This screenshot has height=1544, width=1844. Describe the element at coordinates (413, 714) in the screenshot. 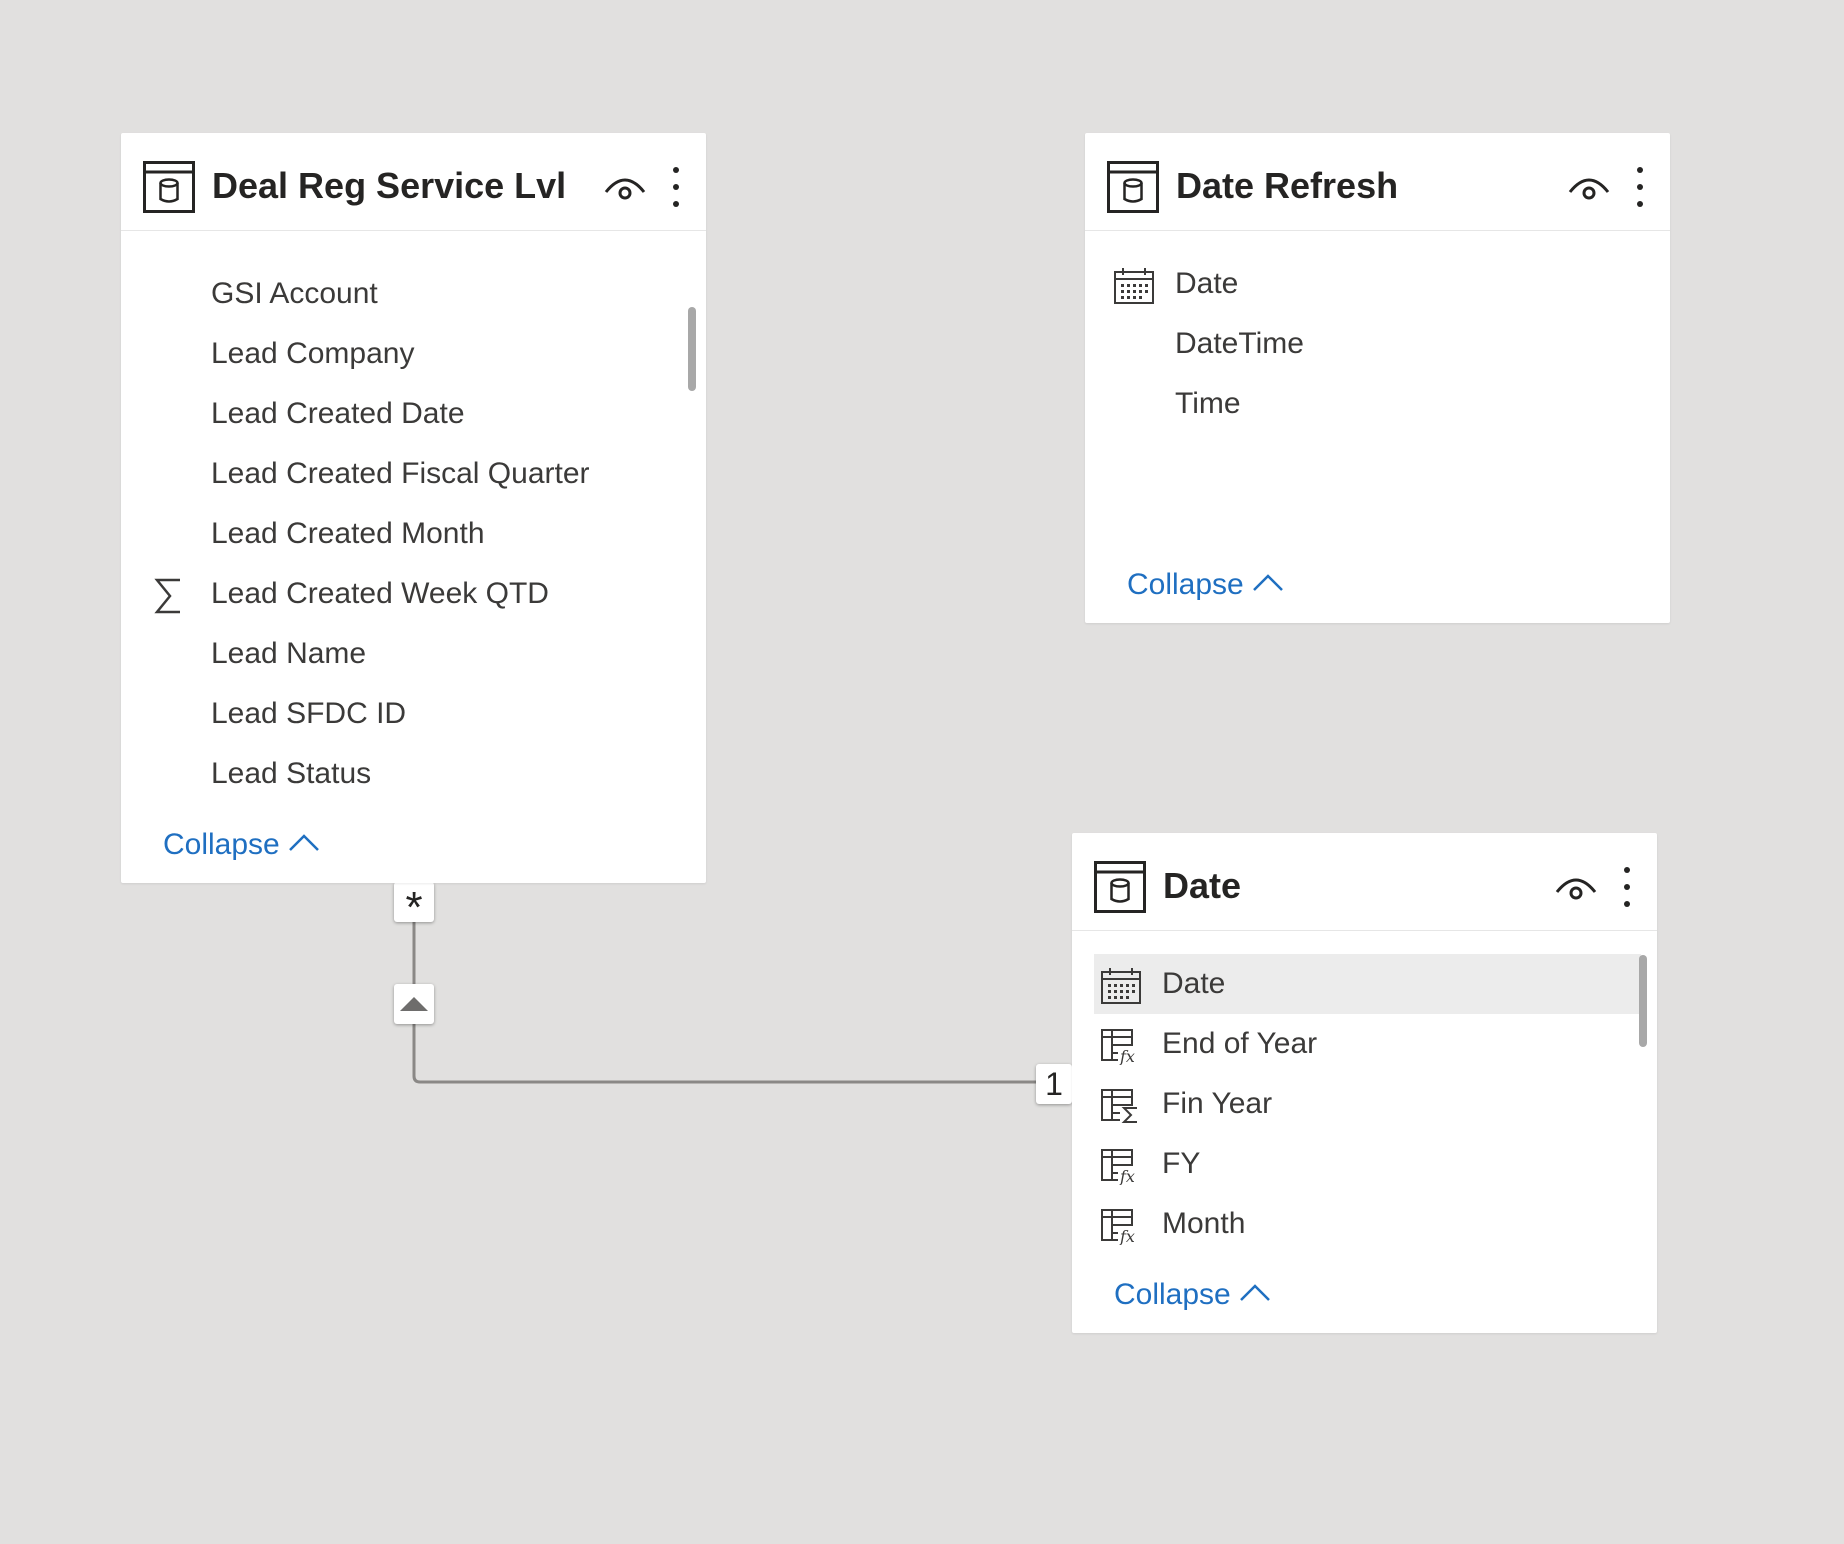

I see `field-row: Lead SFDC ID` at that location.